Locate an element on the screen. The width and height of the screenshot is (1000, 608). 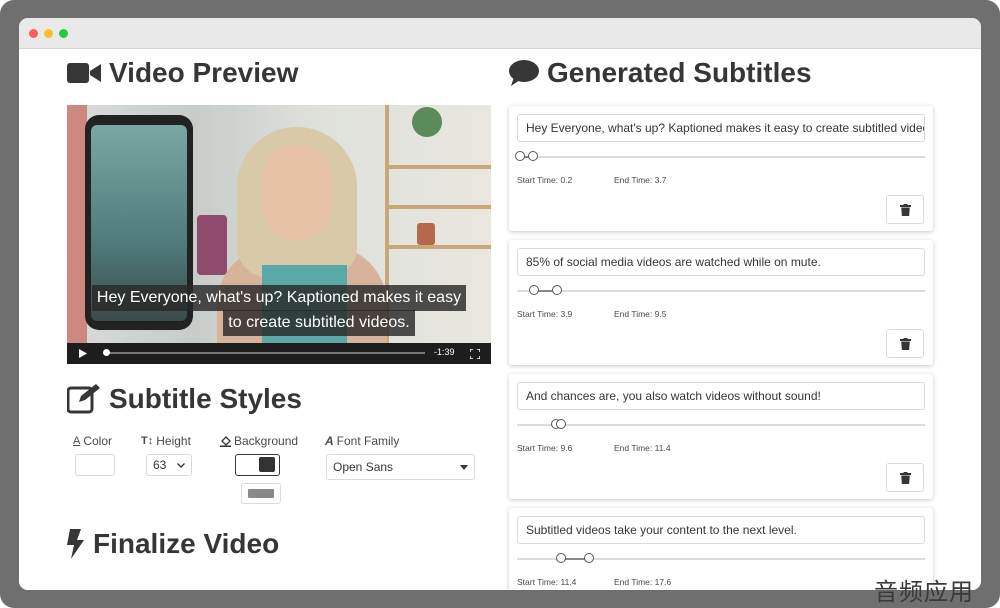
bolt-icon is located at coordinates (75, 544).